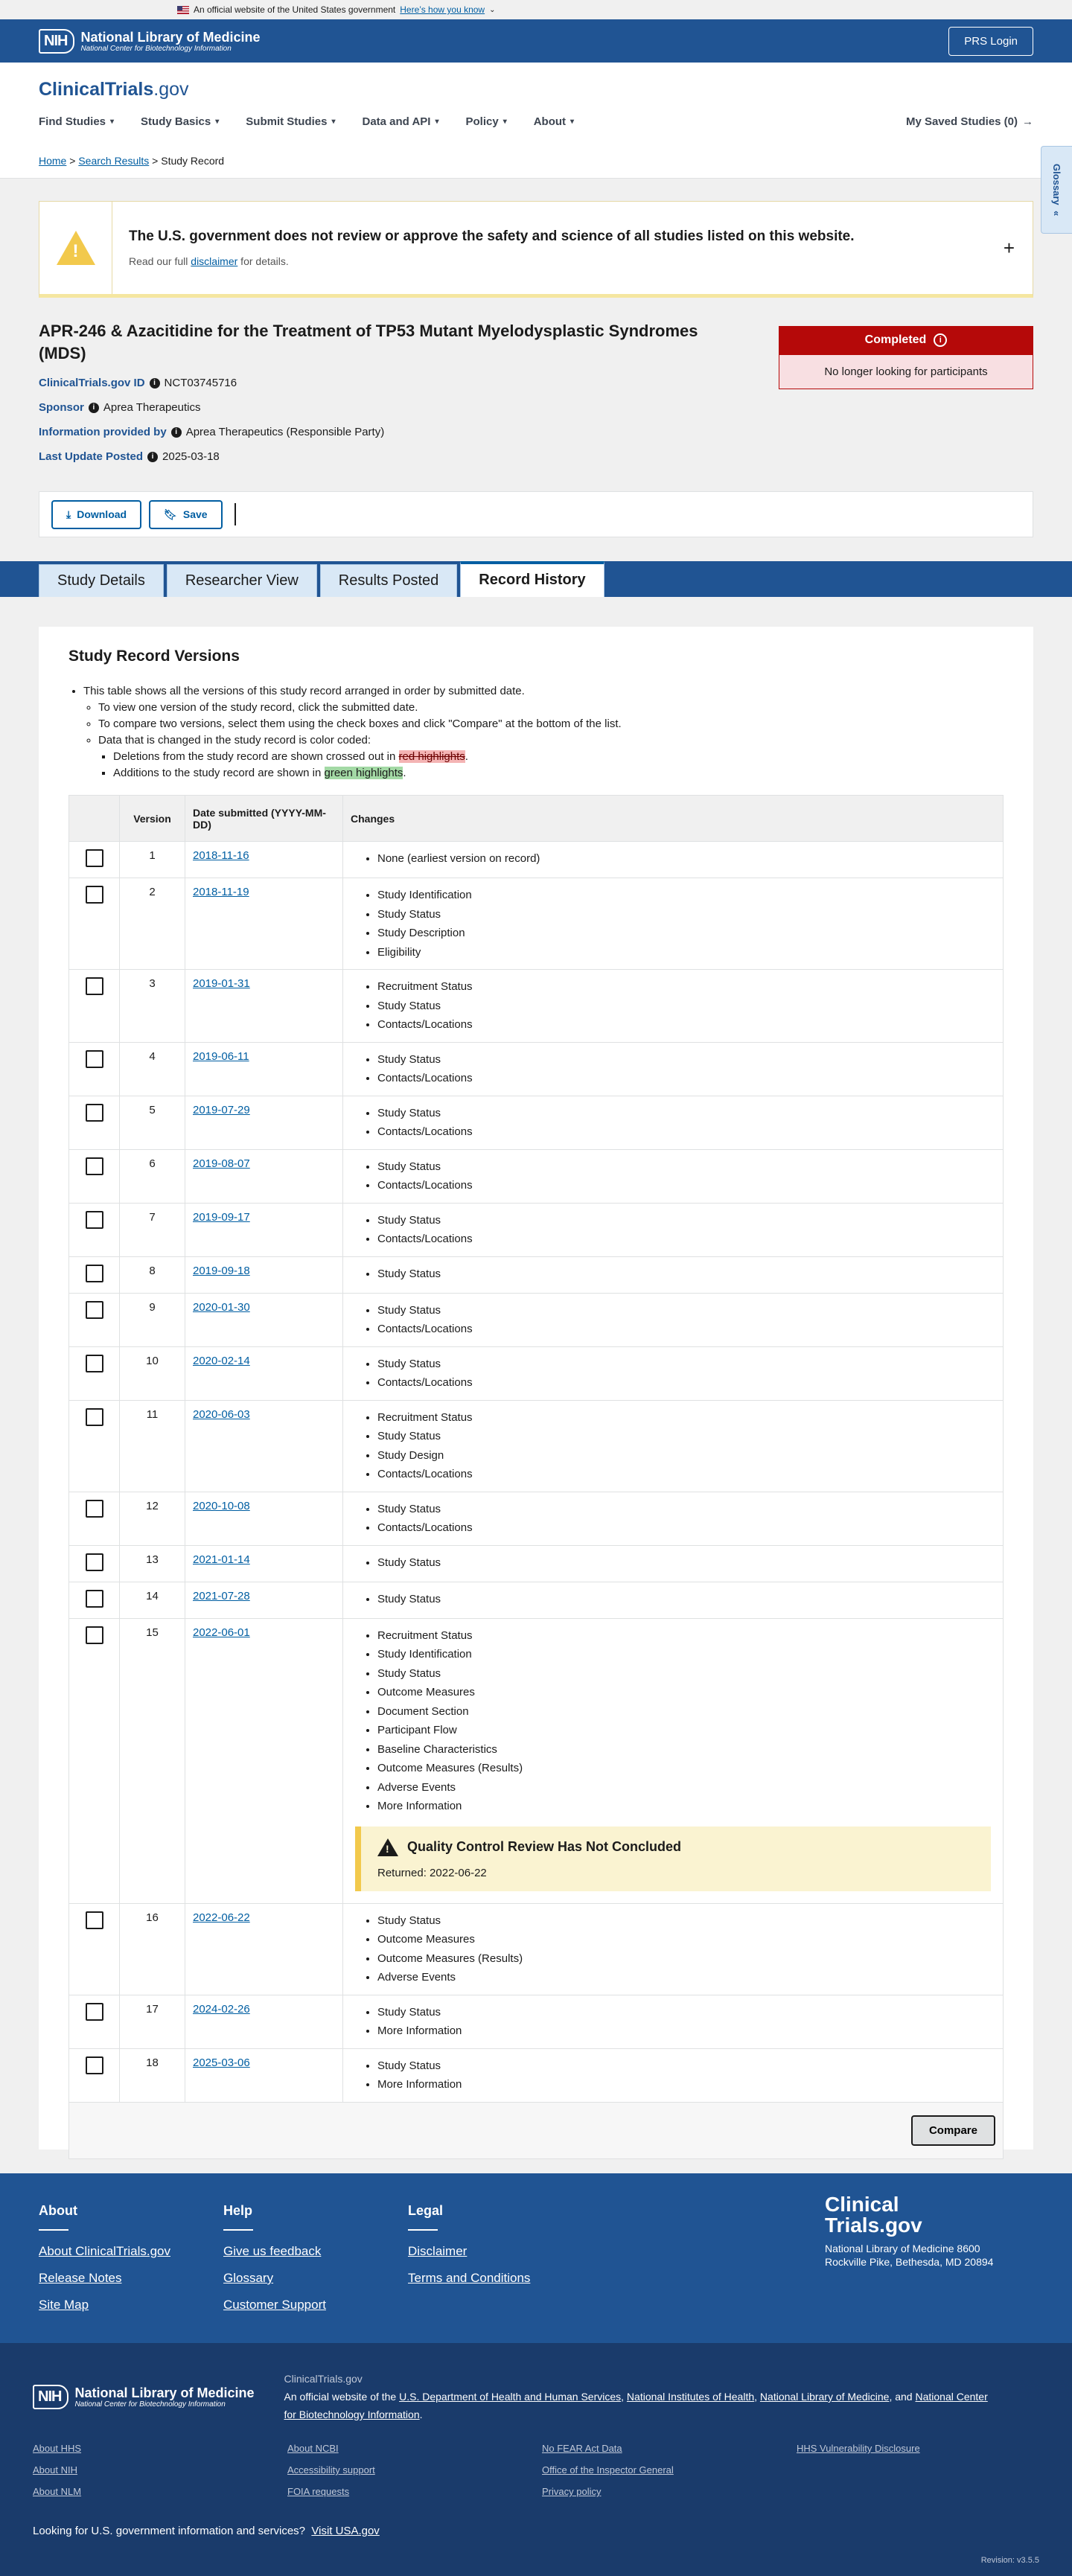 The image size is (1072, 2576). Describe the element at coordinates (222, 1414) in the screenshot. I see `version-date-link: 2020-06-03` at that location.